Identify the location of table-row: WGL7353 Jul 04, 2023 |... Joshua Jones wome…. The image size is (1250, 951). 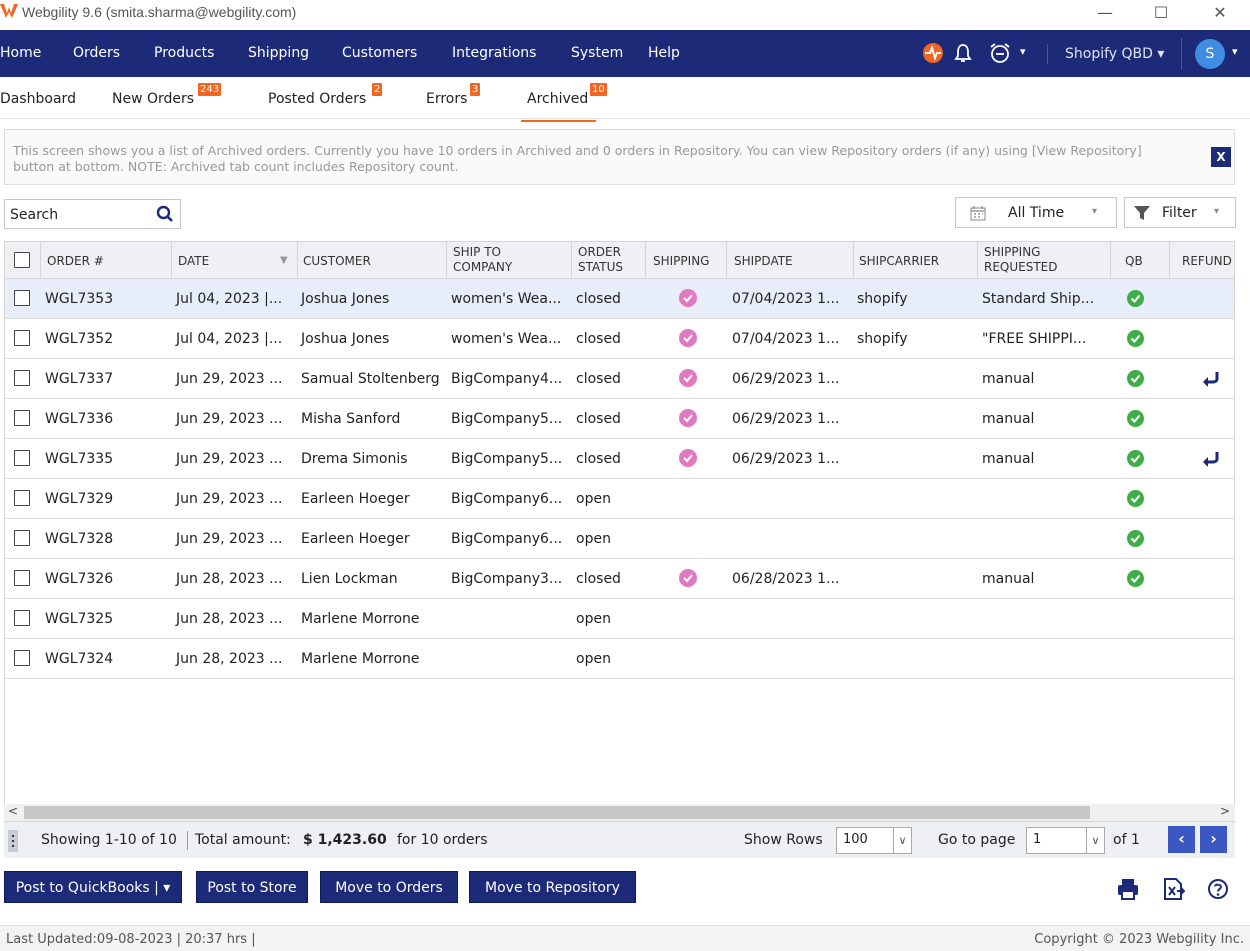
(619, 299).